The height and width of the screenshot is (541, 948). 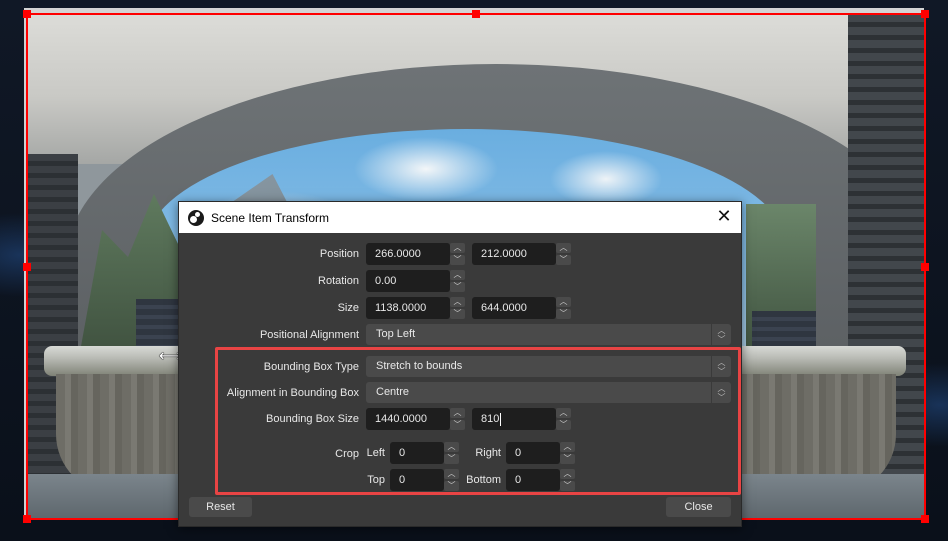 What do you see at coordinates (311, 367) in the screenshot?
I see `bounding-box-type-label: Bounding Box Type` at bounding box center [311, 367].